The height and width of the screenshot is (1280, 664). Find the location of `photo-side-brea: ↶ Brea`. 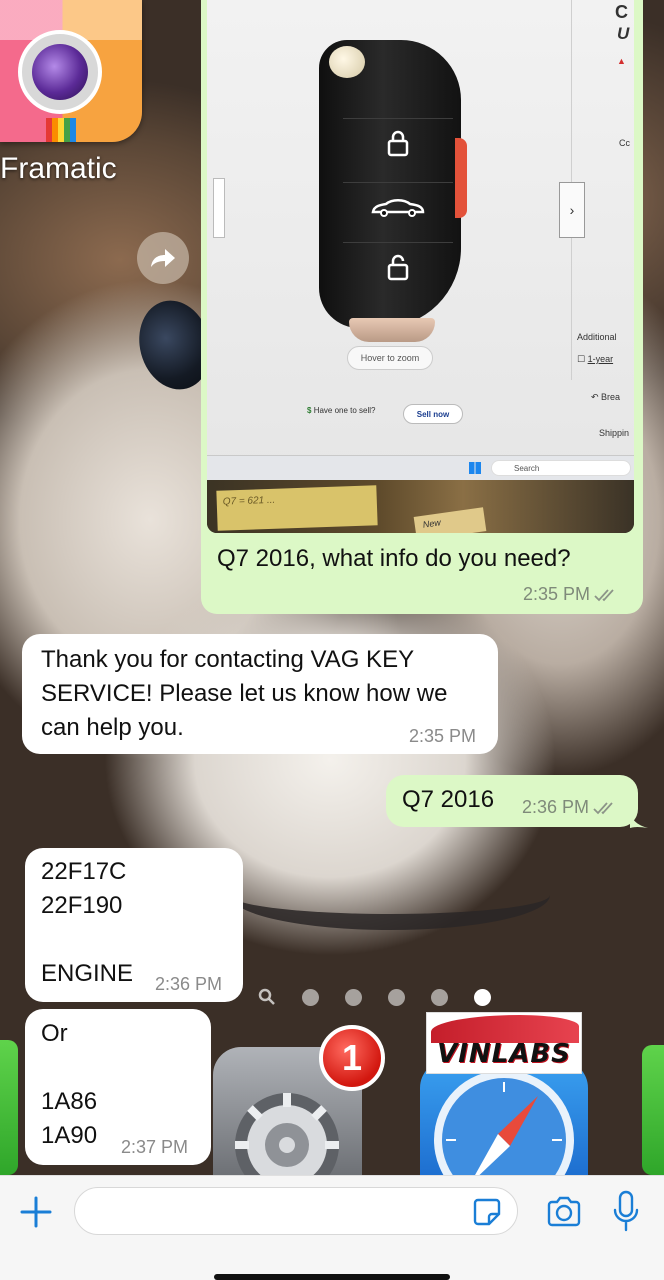

photo-side-brea: ↶ Brea is located at coordinates (606, 397).